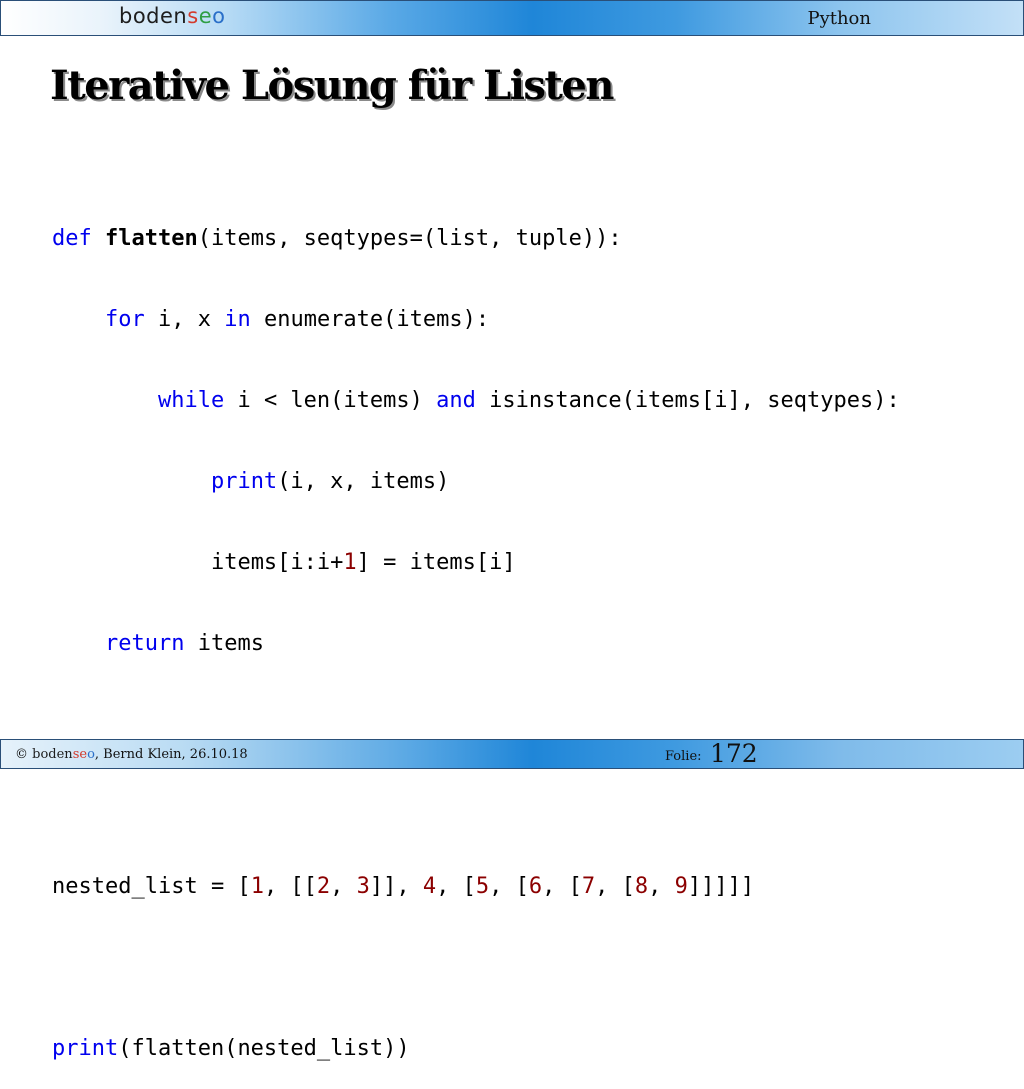  Describe the element at coordinates (184, 643) in the screenshot. I see `code-line: return items` at that location.